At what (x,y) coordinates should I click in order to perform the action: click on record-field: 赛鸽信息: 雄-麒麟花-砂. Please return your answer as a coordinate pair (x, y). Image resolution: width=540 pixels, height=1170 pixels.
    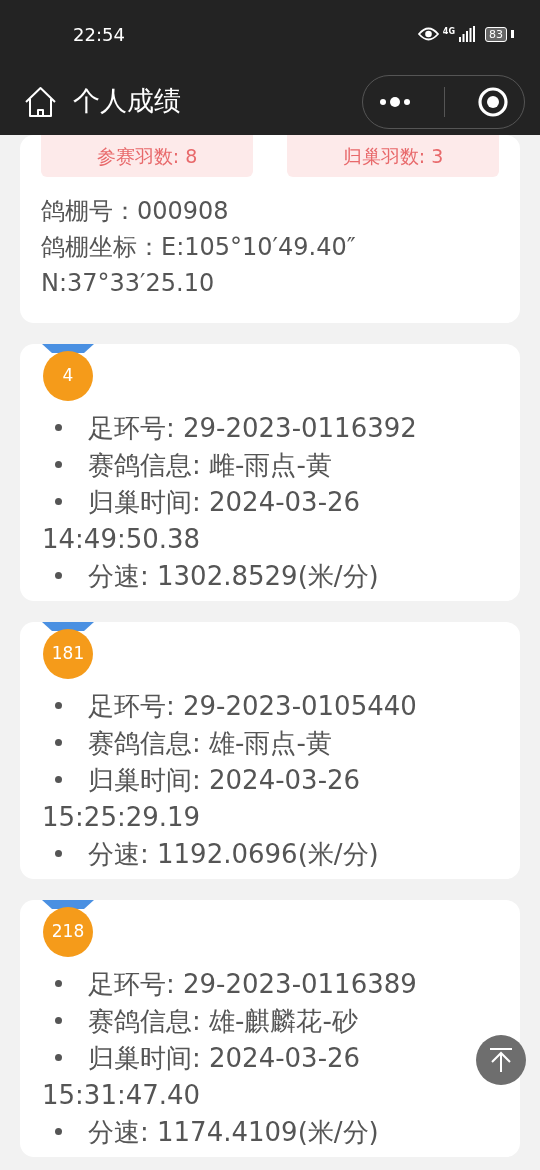
    Looking at the image, I should click on (223, 1021).